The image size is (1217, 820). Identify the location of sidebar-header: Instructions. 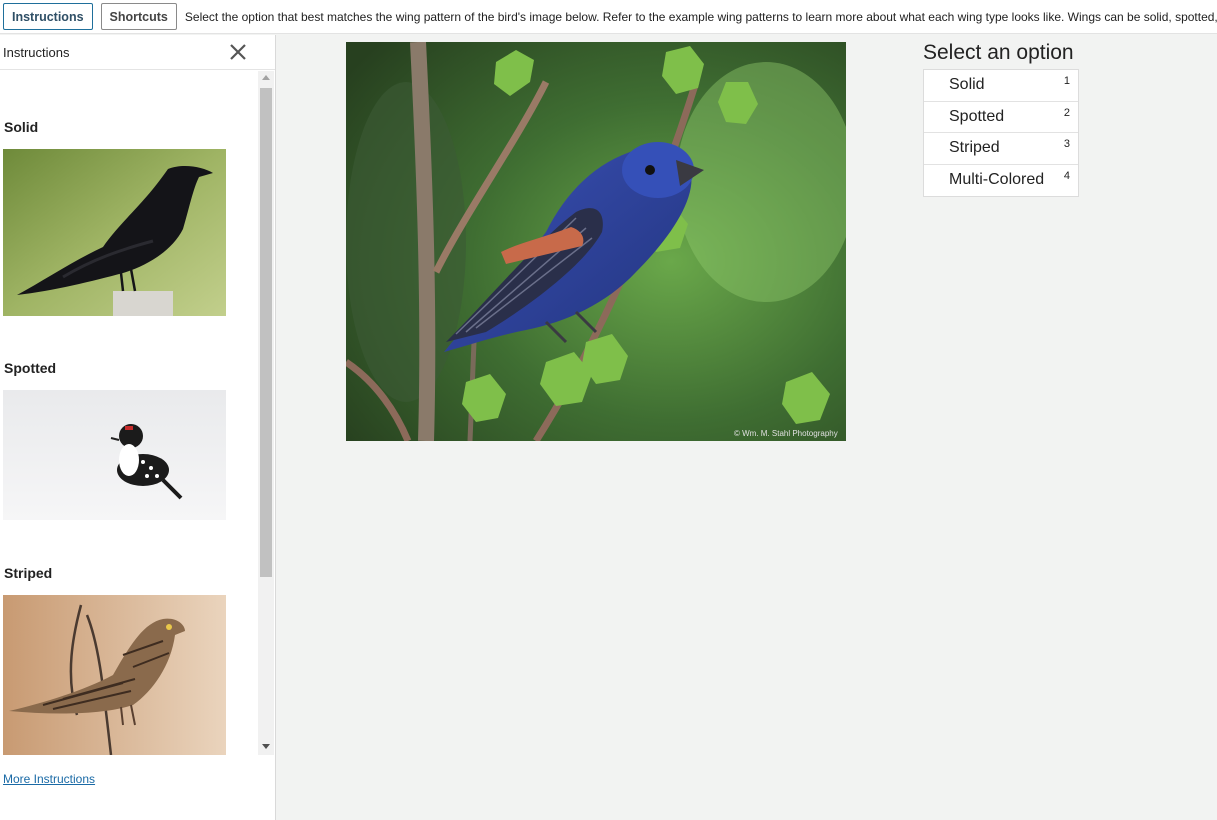
(137, 52).